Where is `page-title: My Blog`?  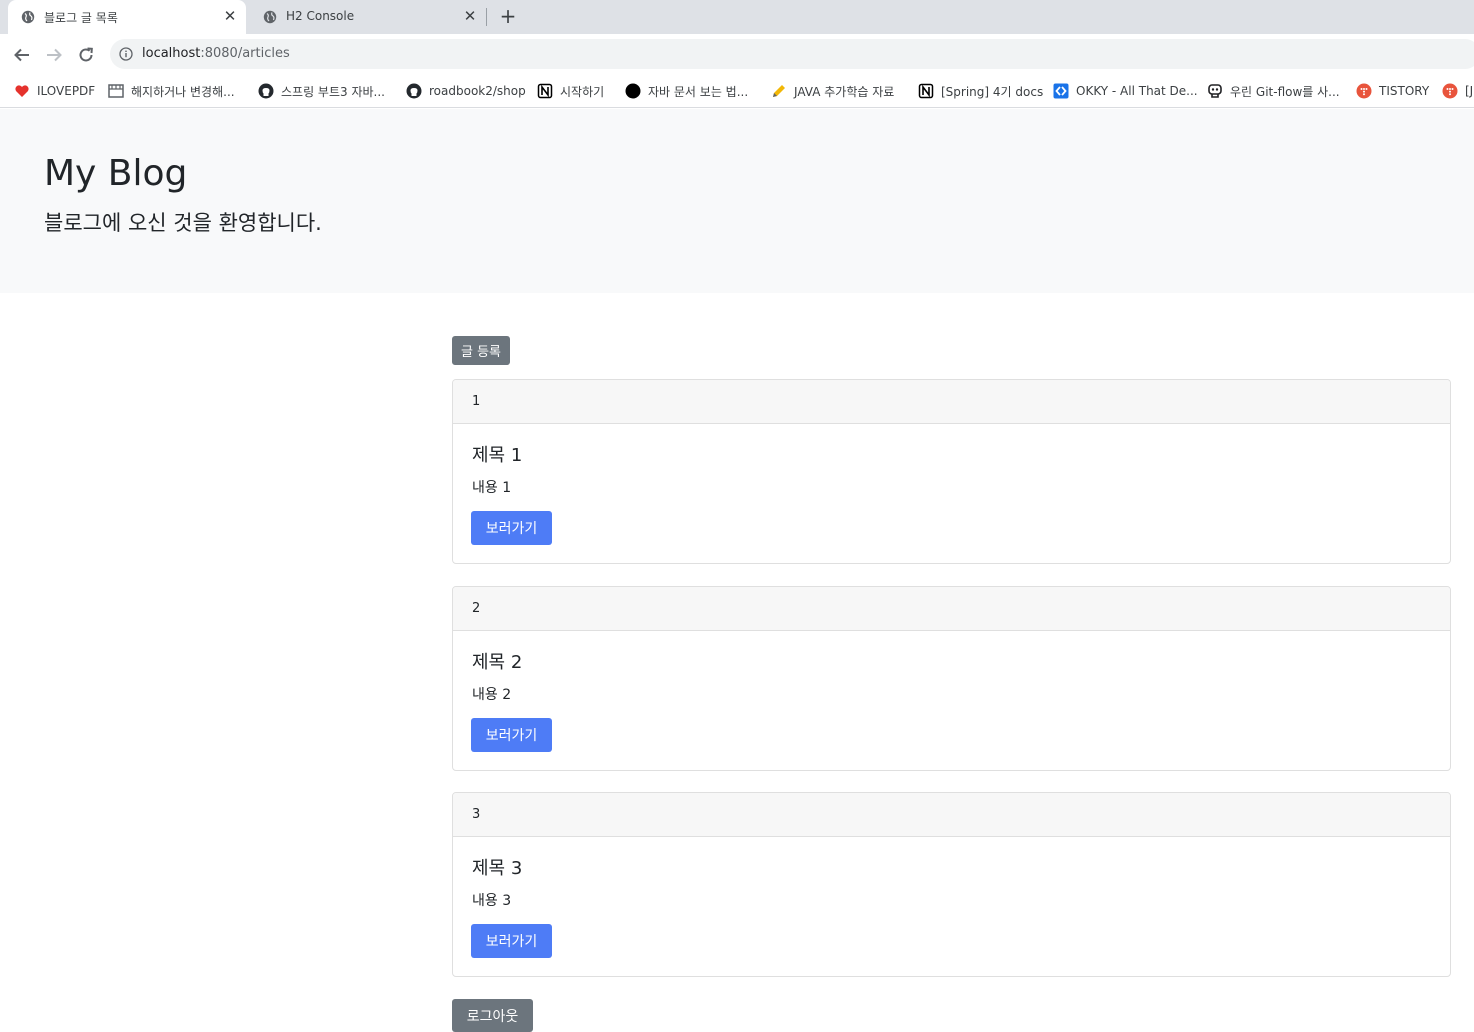
page-title: My Blog is located at coordinates (116, 173).